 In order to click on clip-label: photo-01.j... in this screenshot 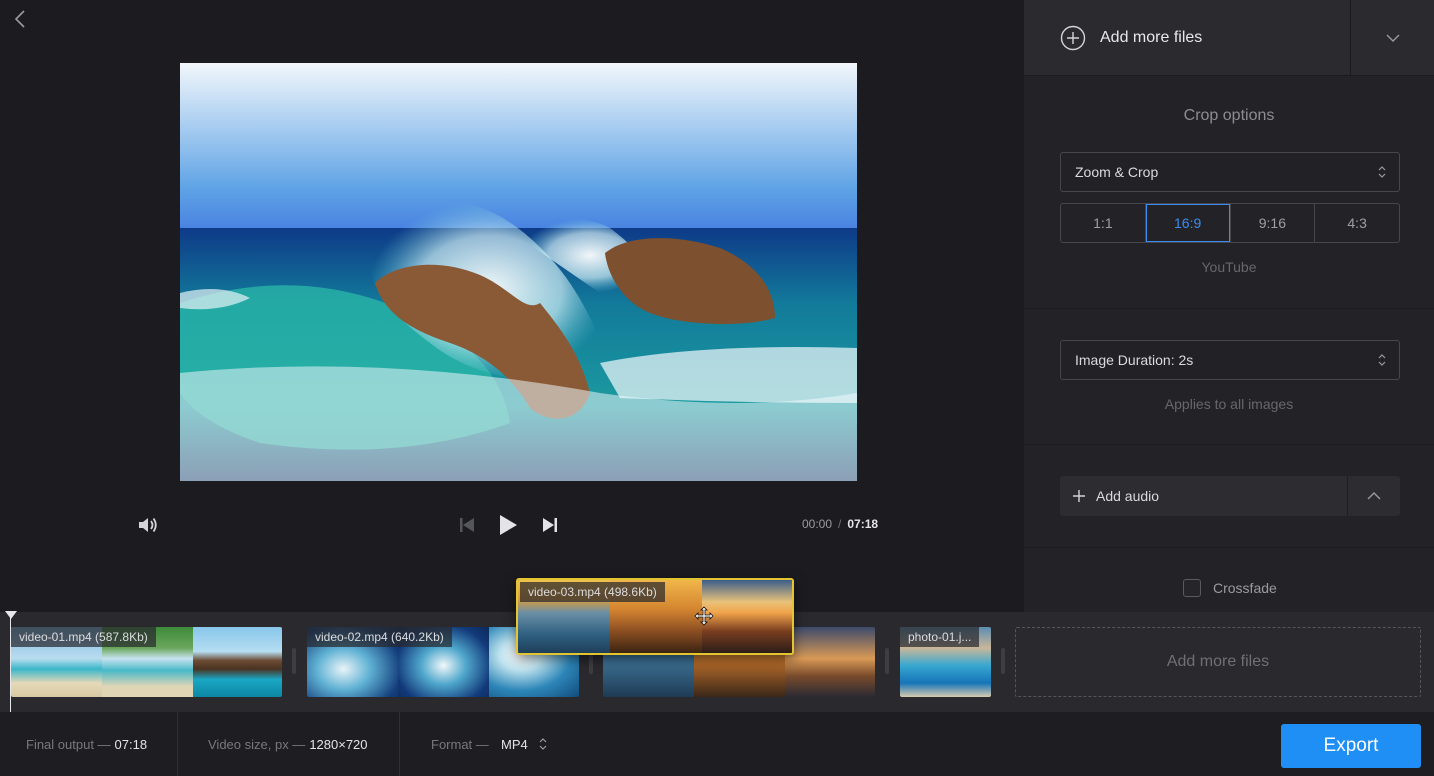, I will do `click(940, 637)`.